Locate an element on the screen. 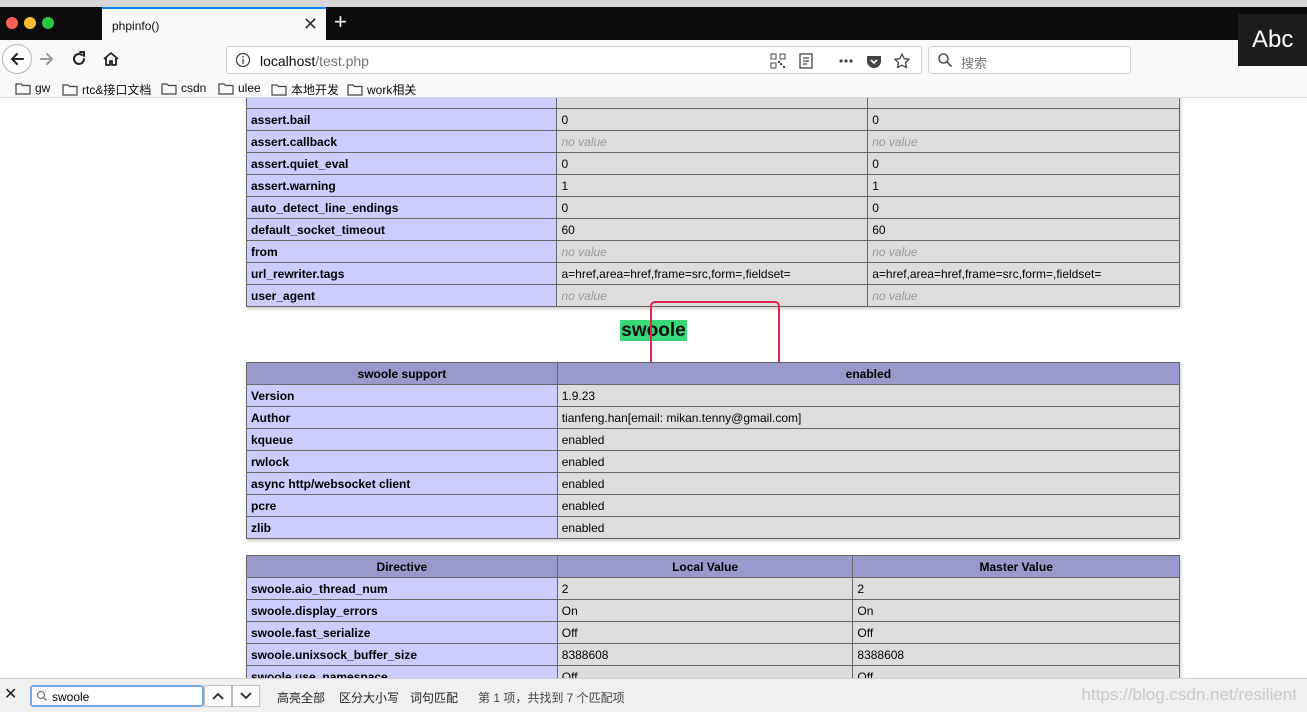 The image size is (1307, 712). value-cell: On is located at coordinates (705, 610).